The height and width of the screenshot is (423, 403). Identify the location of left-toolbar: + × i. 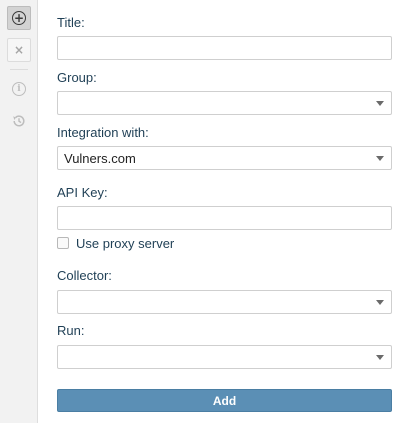
(19, 211).